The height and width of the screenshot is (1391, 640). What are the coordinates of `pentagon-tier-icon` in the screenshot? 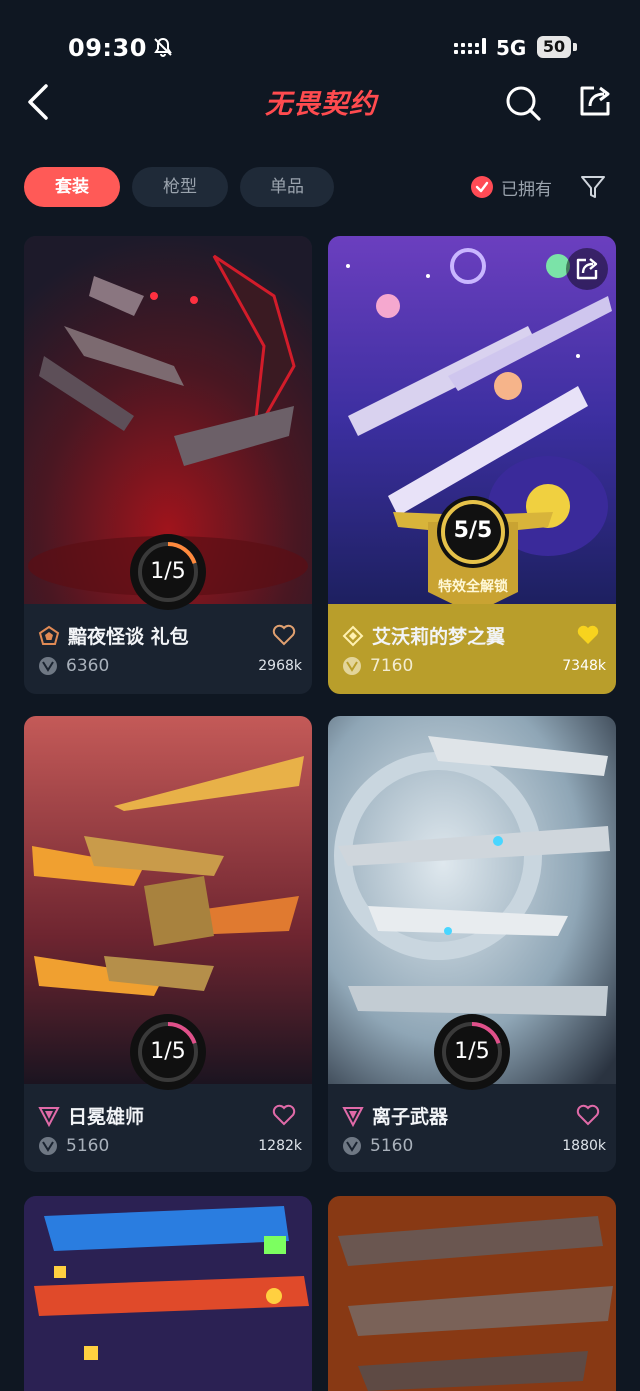 It's located at (49, 635).